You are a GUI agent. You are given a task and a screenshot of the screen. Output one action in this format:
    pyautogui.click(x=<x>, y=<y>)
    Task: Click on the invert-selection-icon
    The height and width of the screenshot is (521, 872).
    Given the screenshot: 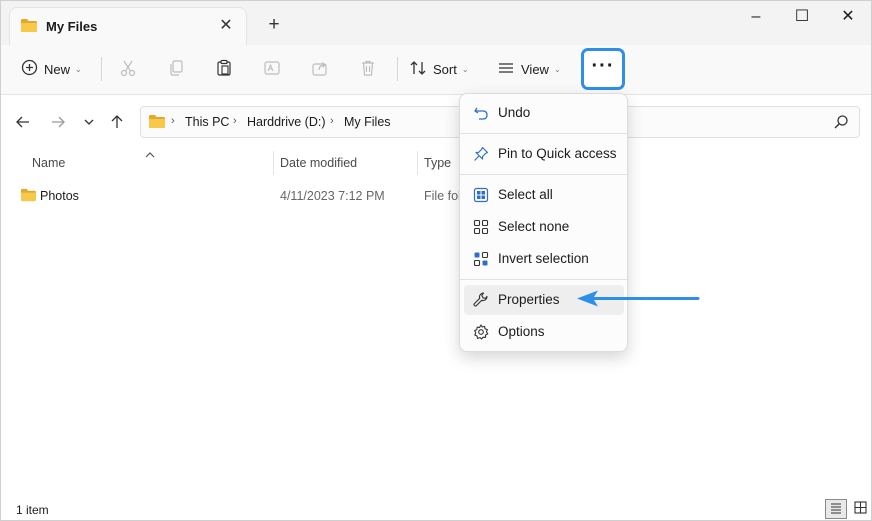 What is the action you would take?
    pyautogui.click(x=481, y=259)
    